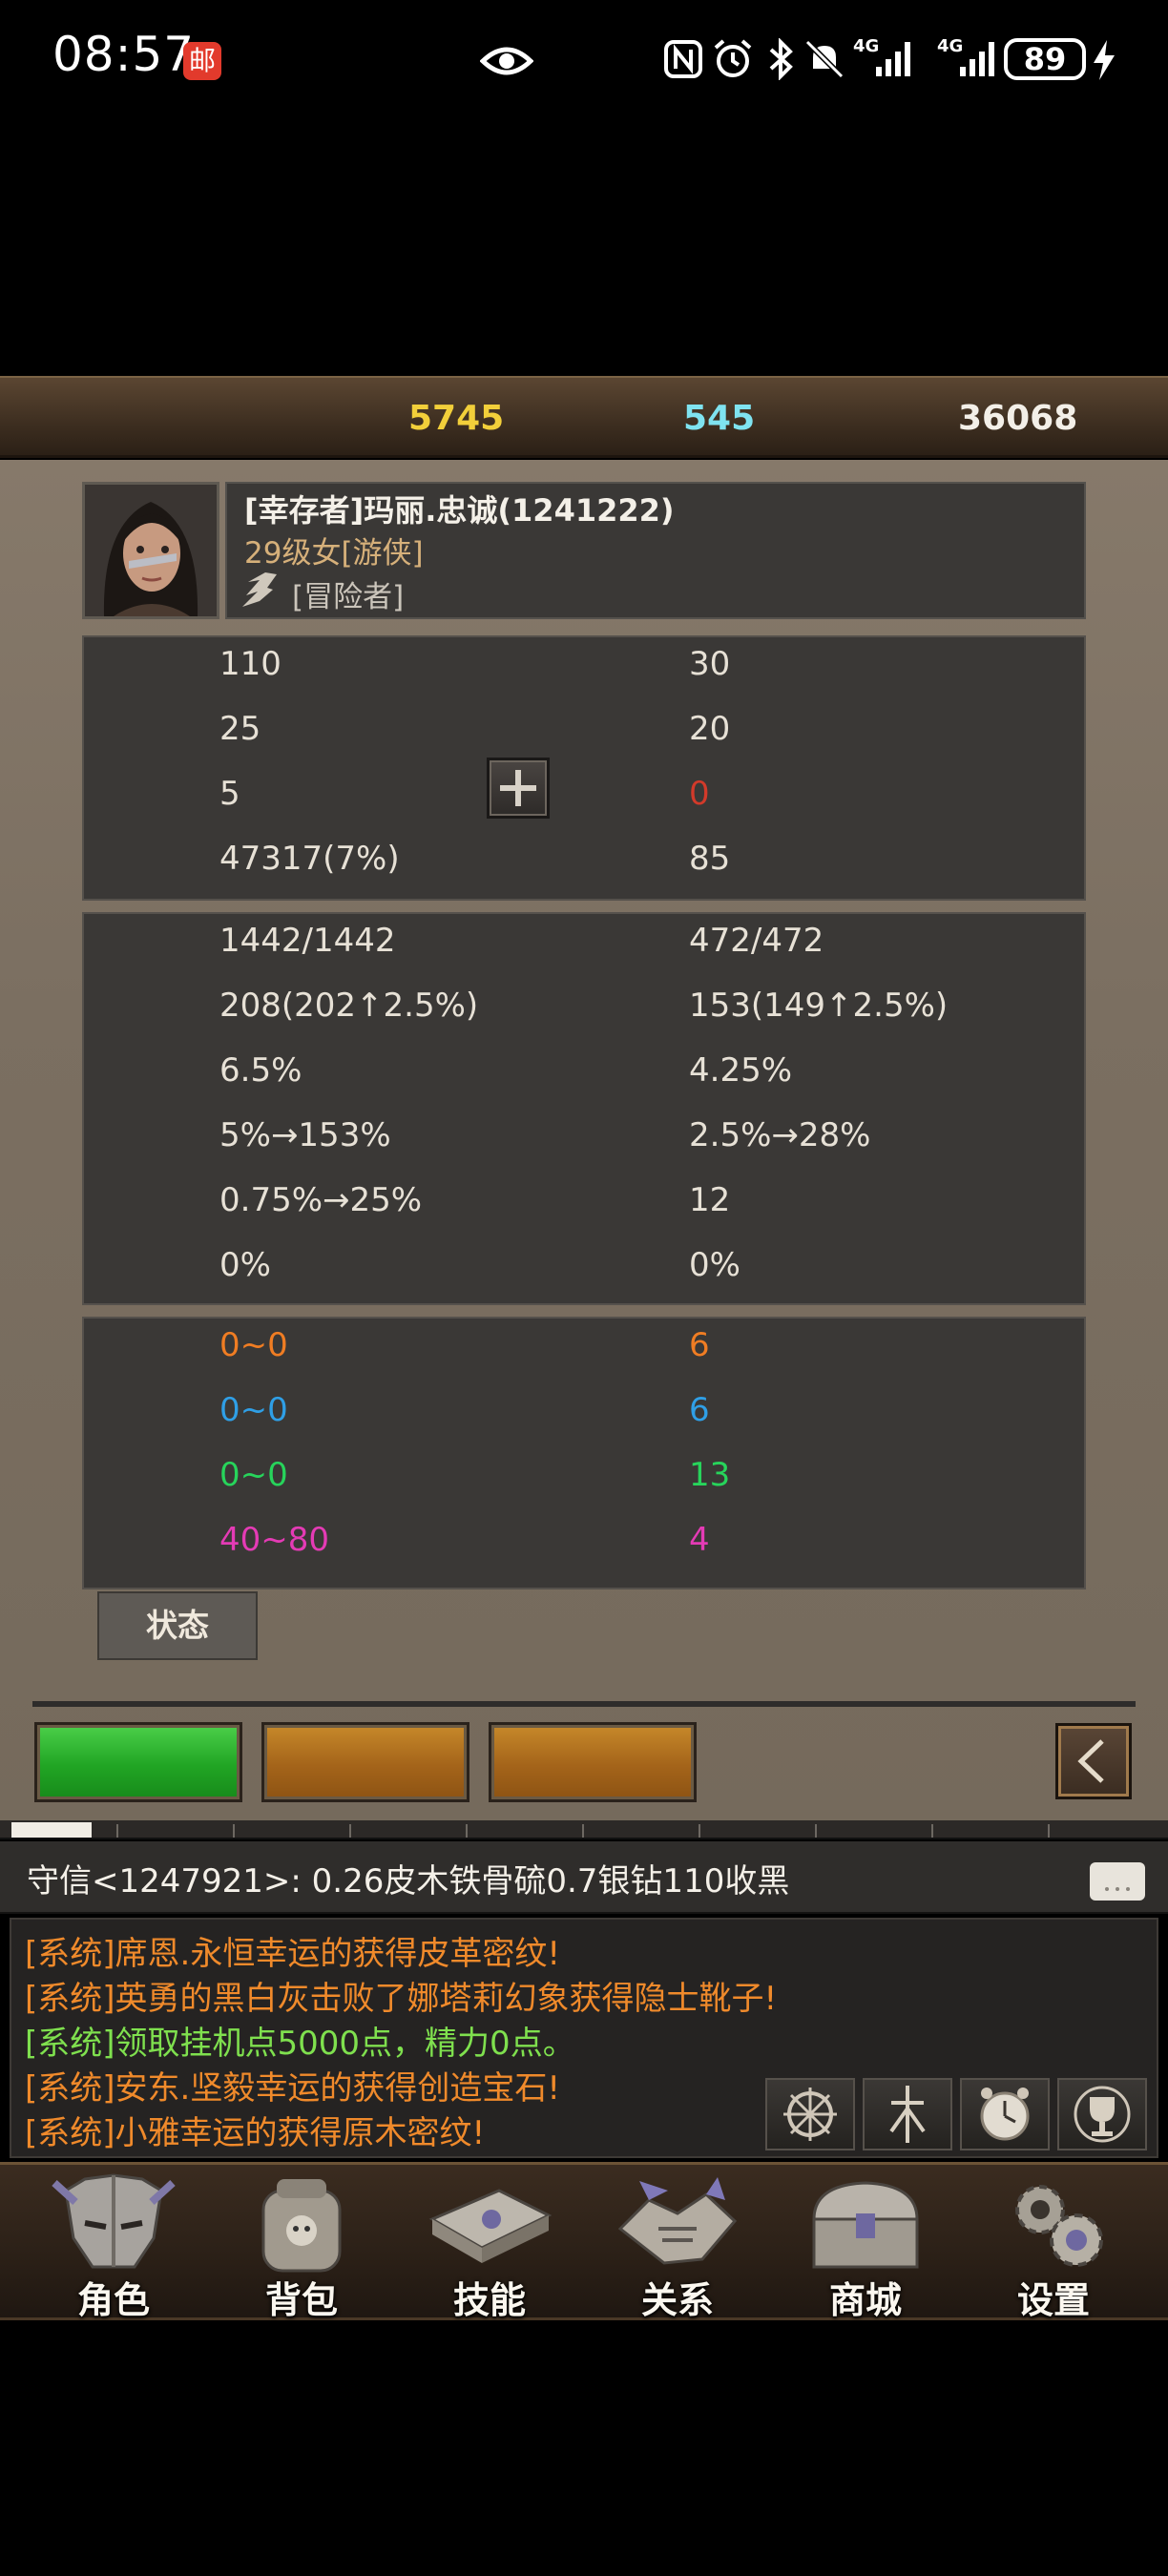  What do you see at coordinates (780, 1135) in the screenshot?
I see `stat-value: 2.5%→28%` at bounding box center [780, 1135].